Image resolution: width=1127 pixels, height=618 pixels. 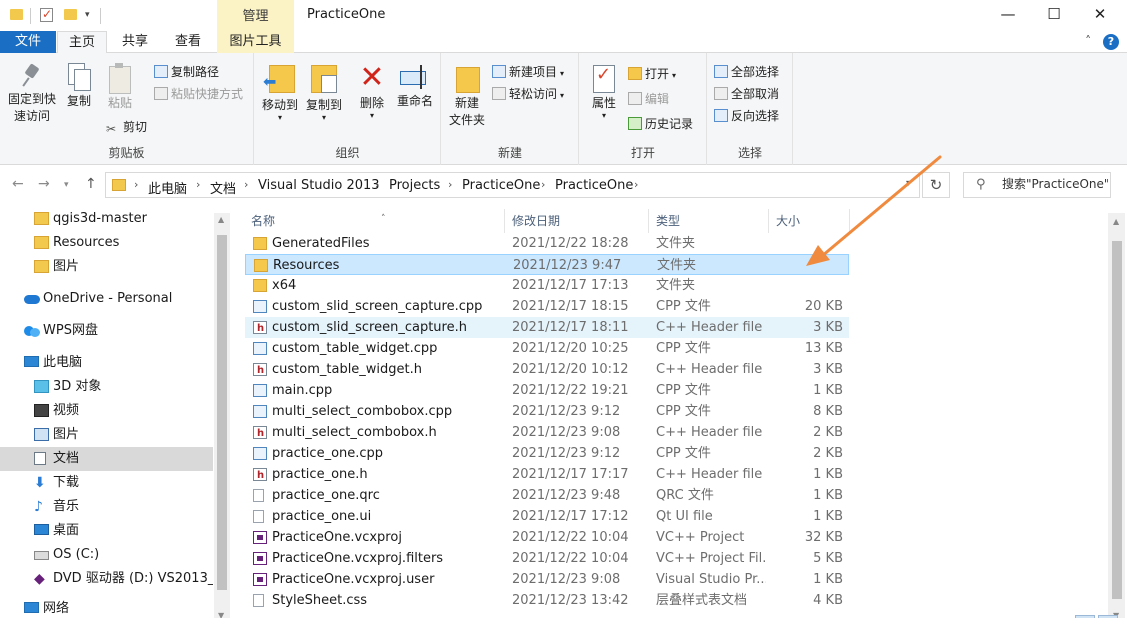 I want to click on search-box: ⚲, so click(x=1037, y=185).